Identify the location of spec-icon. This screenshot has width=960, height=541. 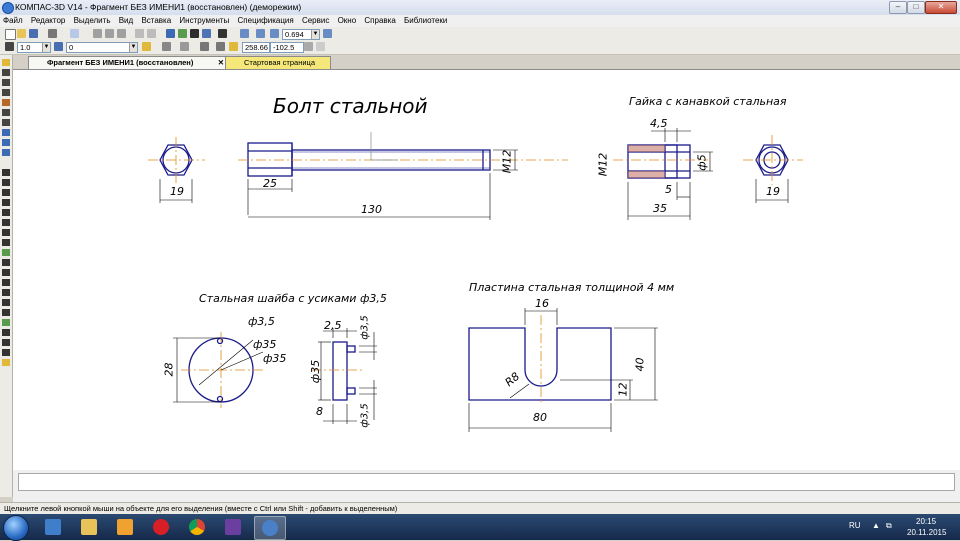
(6, 132).